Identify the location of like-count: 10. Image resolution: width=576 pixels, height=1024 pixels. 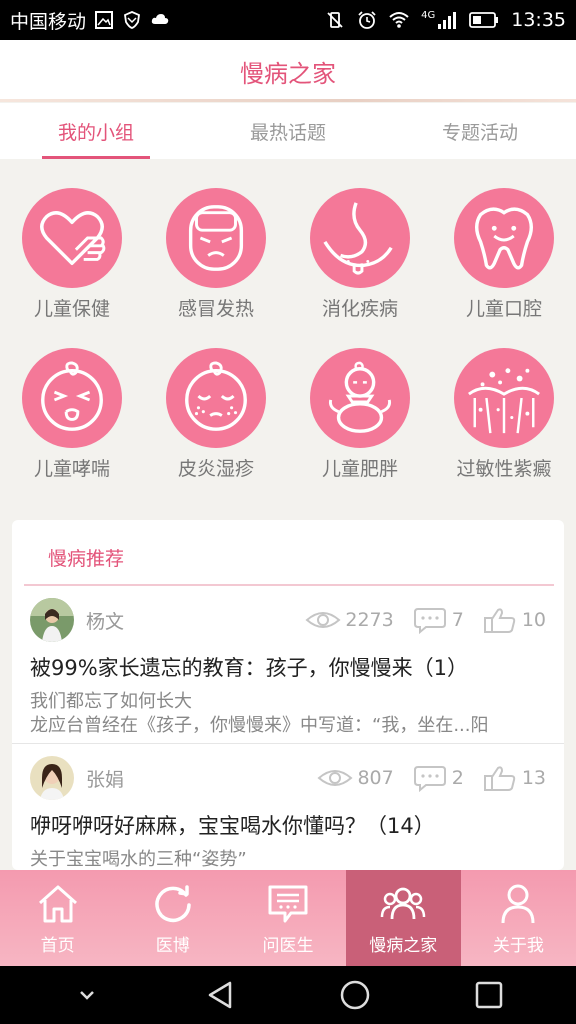
(514, 620).